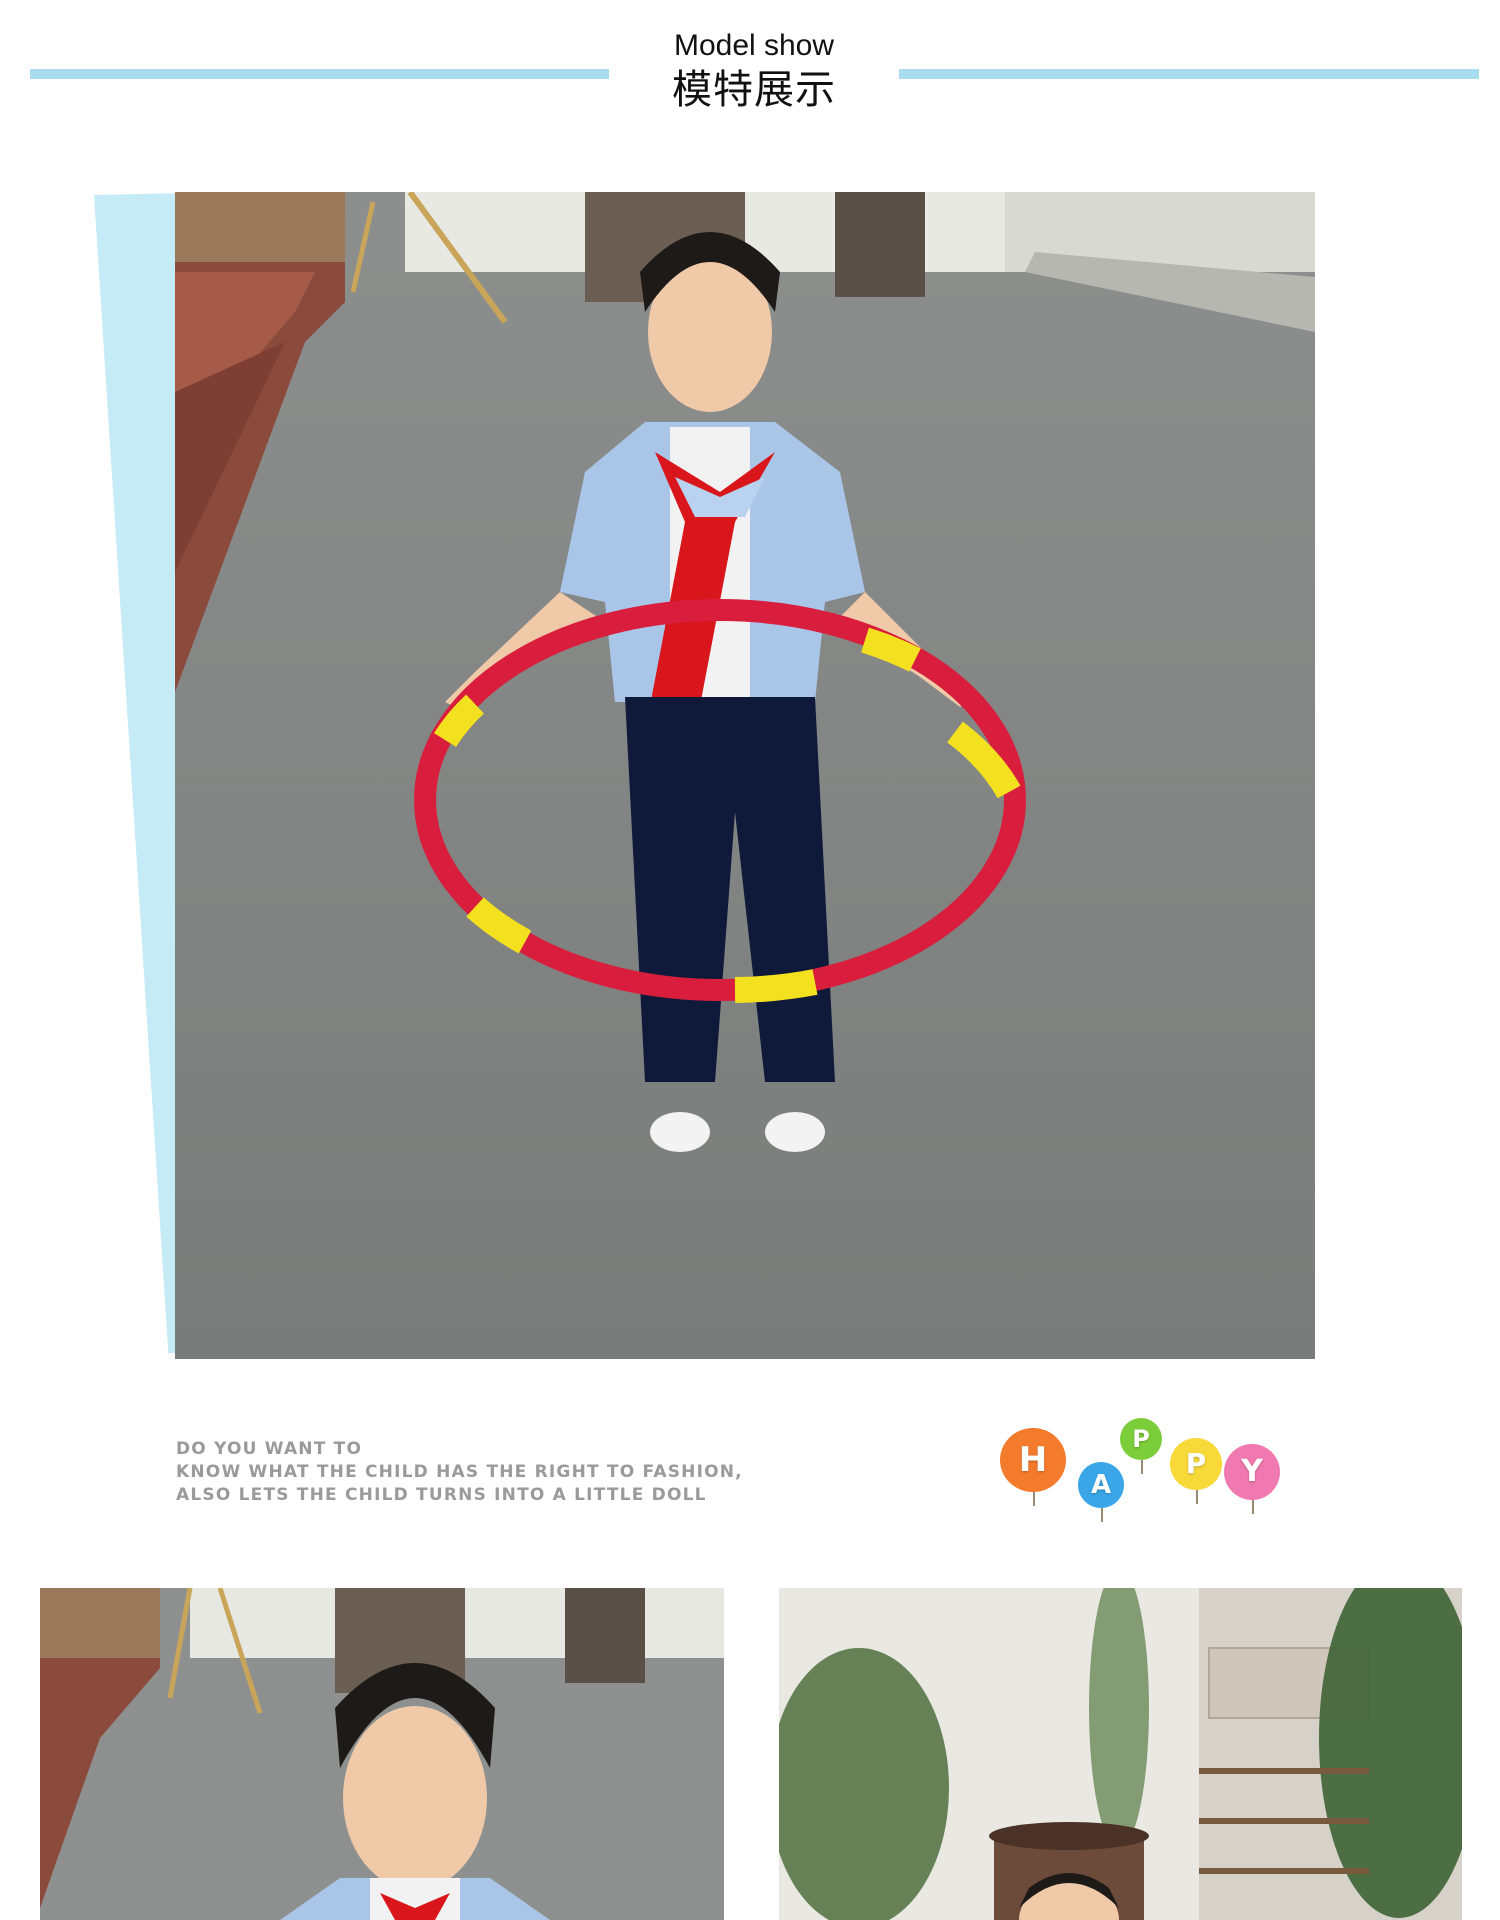  I want to click on model-photo-closeup, so click(382, 1754).